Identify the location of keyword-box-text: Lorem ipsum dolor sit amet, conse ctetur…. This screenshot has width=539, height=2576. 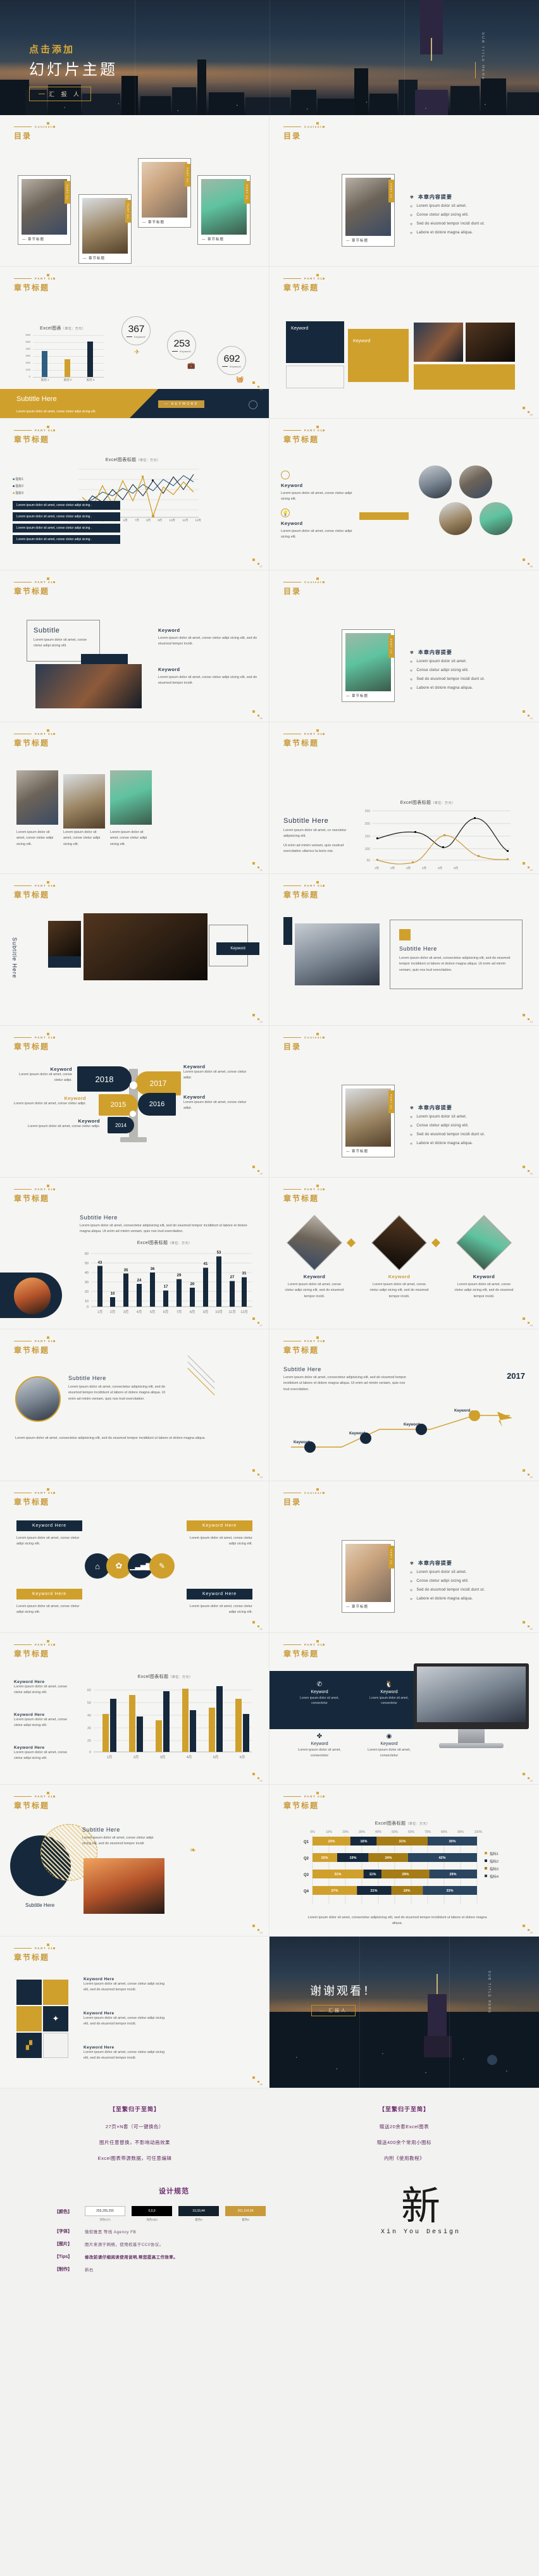
(48, 1610).